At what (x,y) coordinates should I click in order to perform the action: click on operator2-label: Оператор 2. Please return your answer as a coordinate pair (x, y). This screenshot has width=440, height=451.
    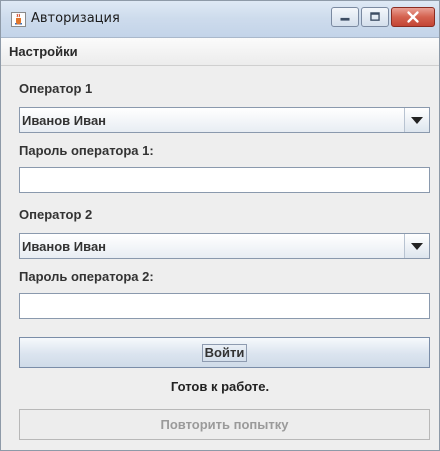
    Looking at the image, I should click on (56, 214).